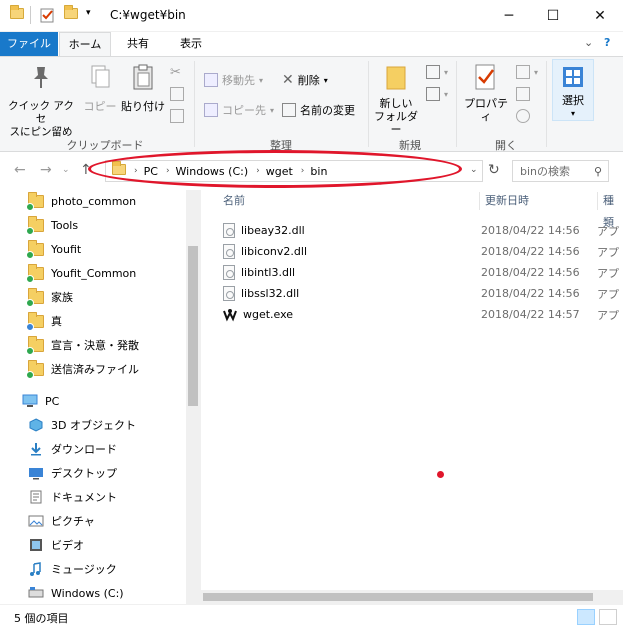  What do you see at coordinates (35, 225) in the screenshot?
I see `folder-icon` at bounding box center [35, 225].